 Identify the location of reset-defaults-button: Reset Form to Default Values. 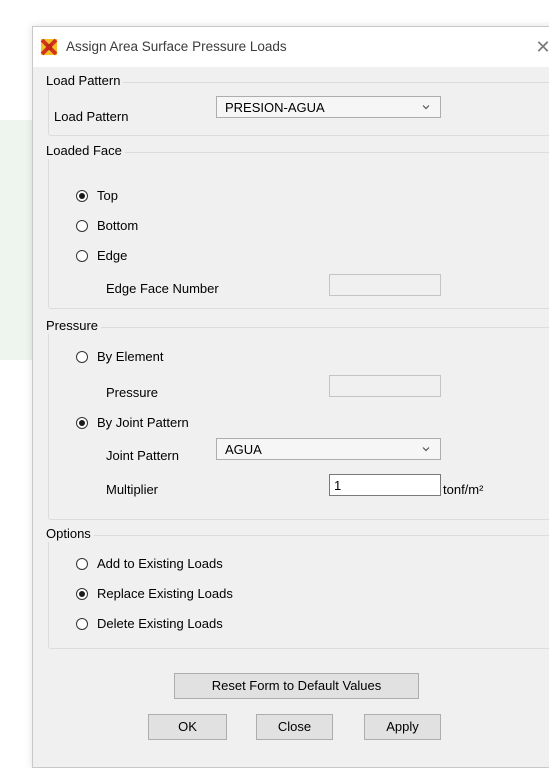
(296, 686).